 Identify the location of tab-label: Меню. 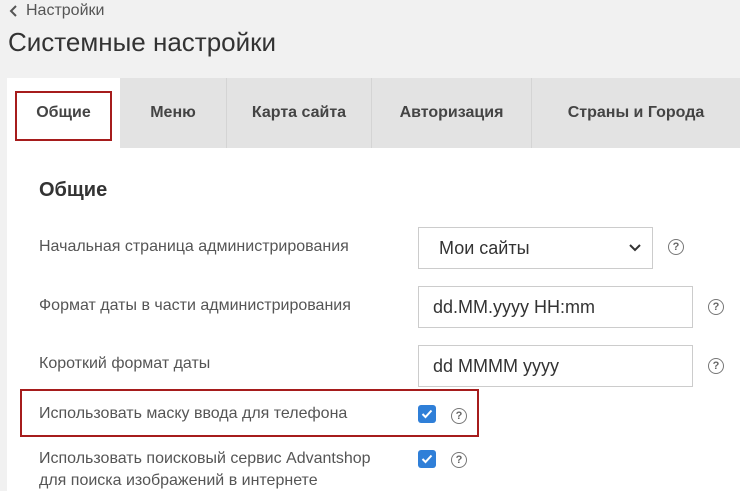
(173, 112).